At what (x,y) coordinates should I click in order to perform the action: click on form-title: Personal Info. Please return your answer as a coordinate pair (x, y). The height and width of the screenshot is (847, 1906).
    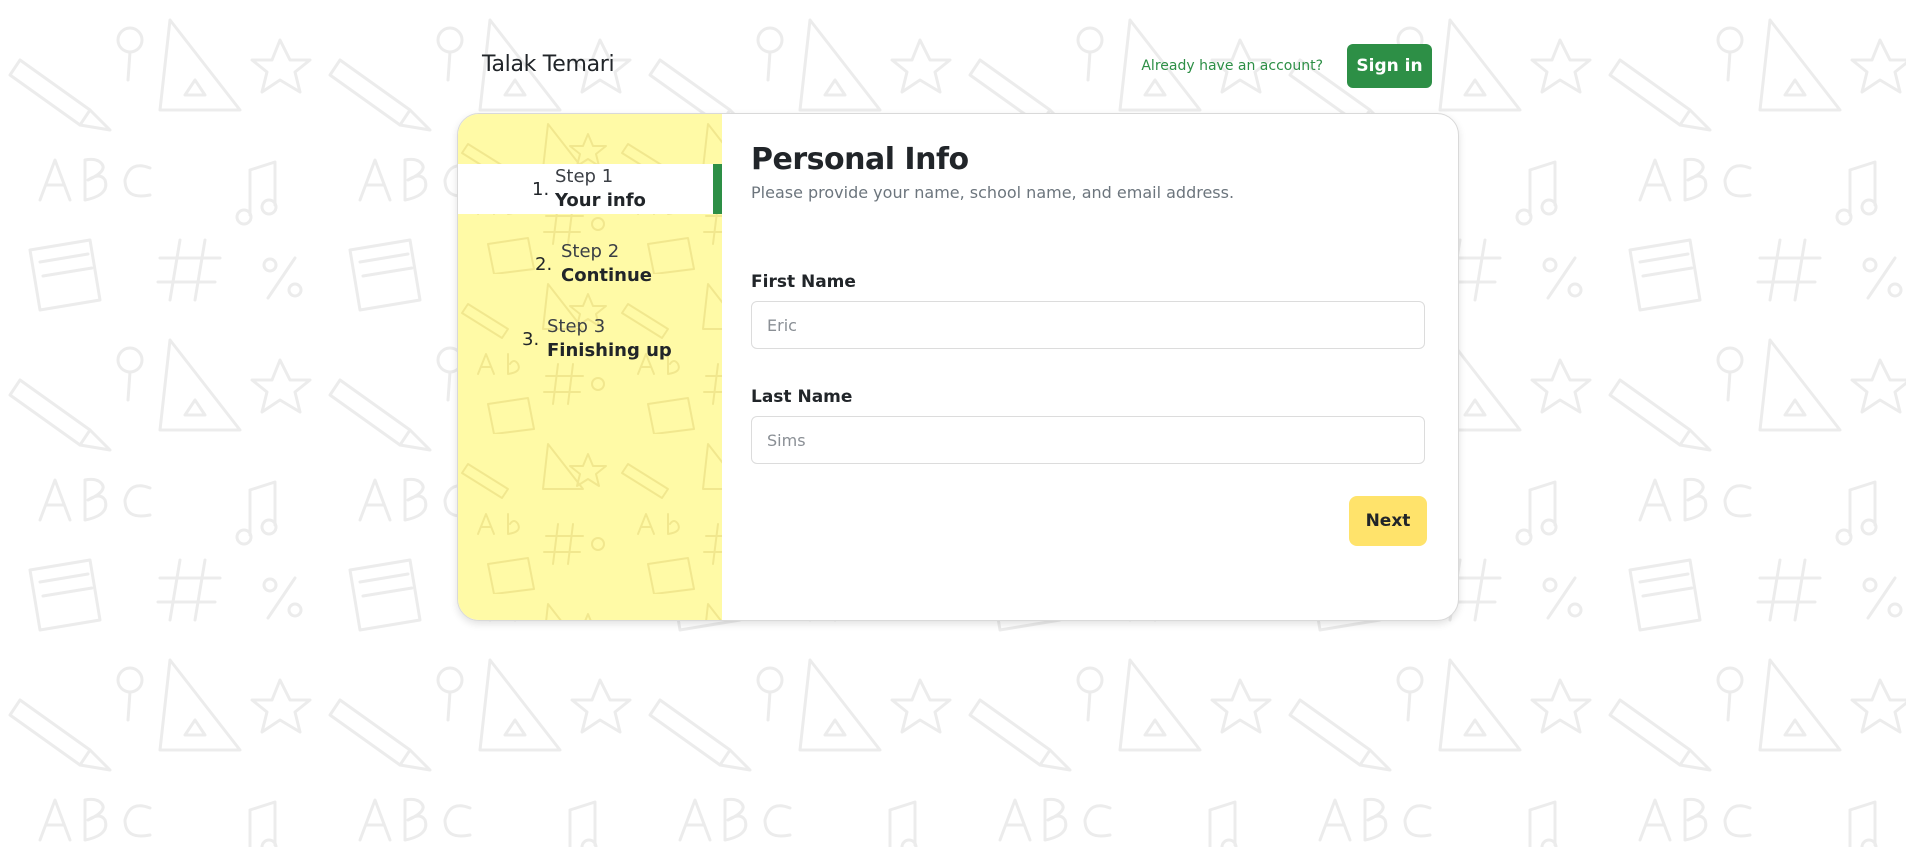
    Looking at the image, I should click on (860, 159).